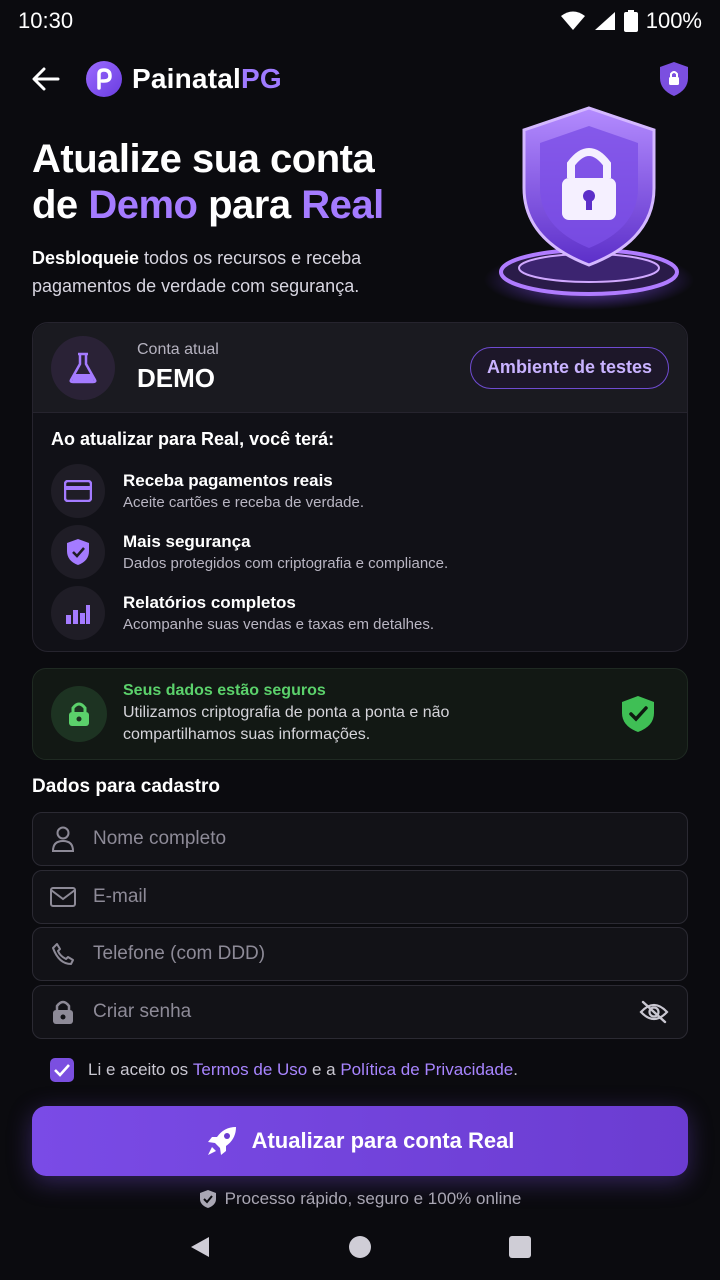 This screenshot has height=1280, width=720. Describe the element at coordinates (604, 21) in the screenshot. I see `signal-icon` at that location.